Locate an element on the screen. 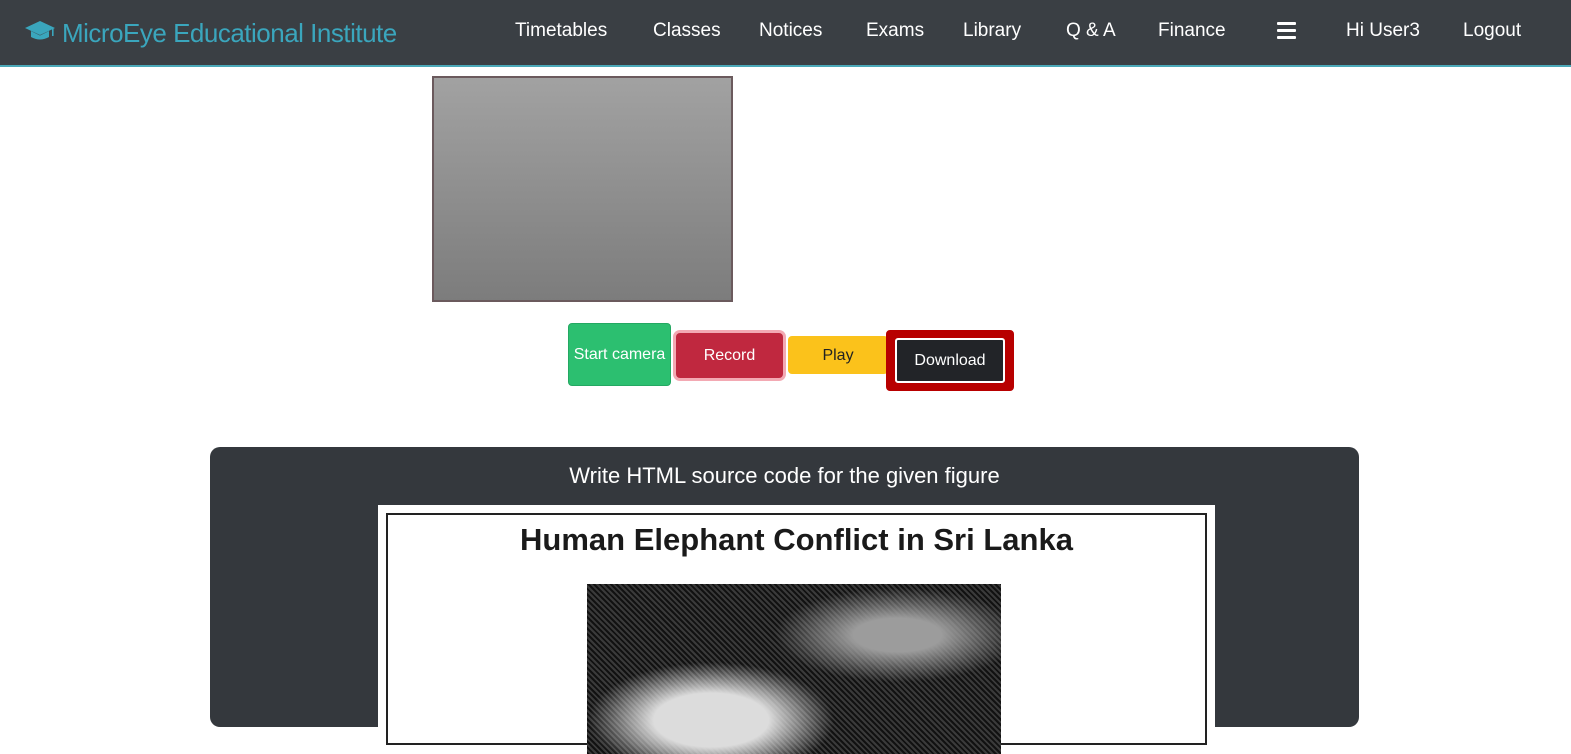  play-button: Play is located at coordinates (838, 355).